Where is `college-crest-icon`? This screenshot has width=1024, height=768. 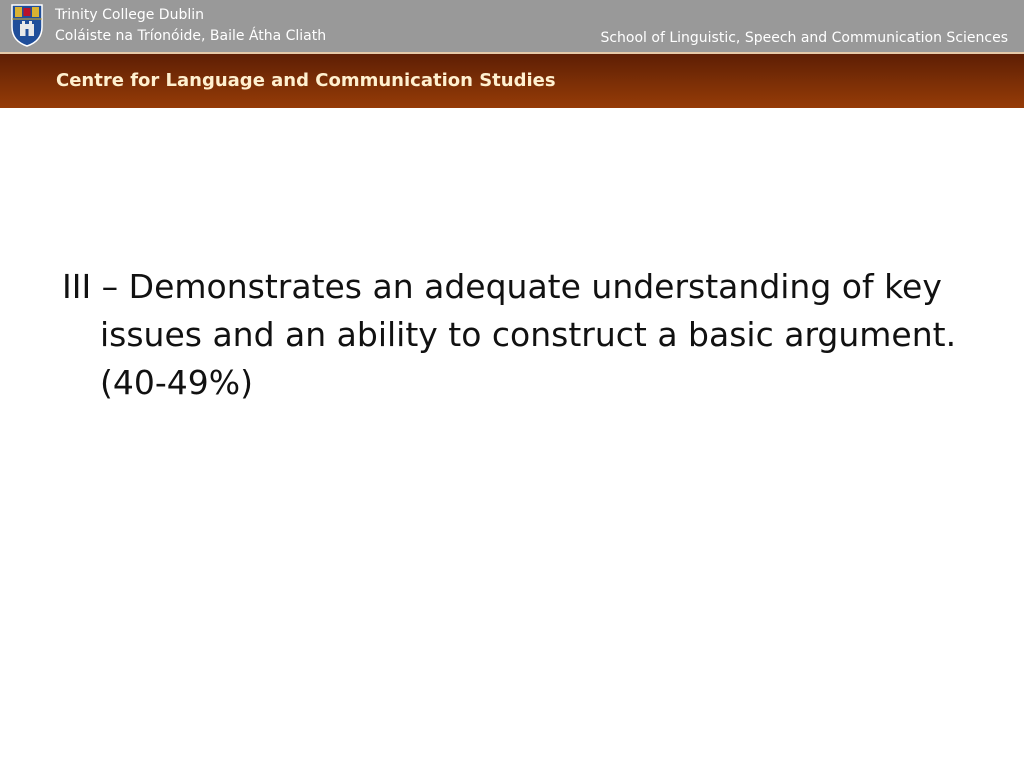 college-crest-icon is located at coordinates (27, 25).